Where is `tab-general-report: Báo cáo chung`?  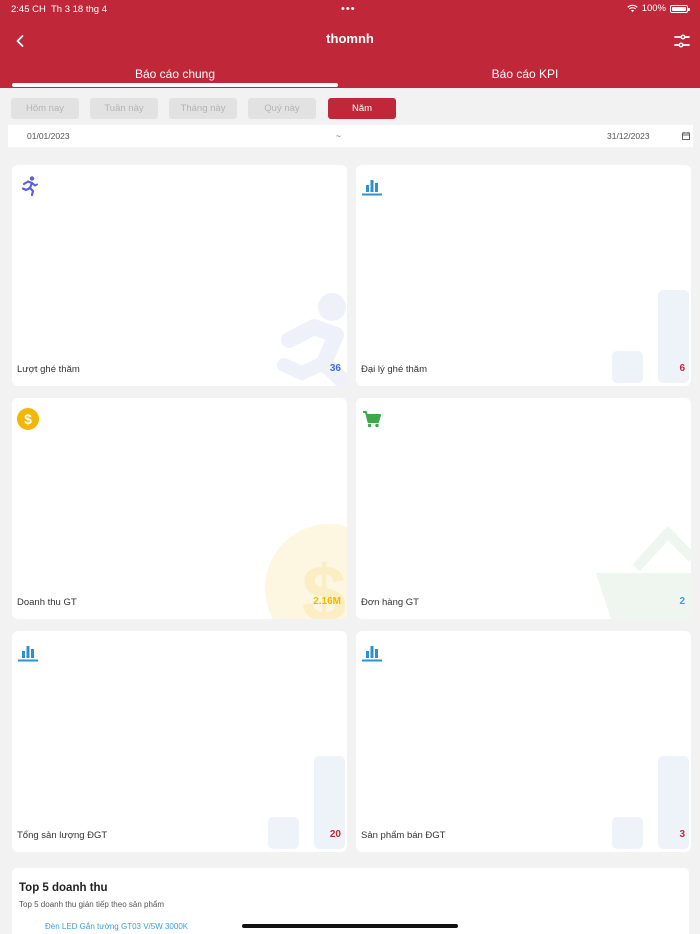 tab-general-report: Báo cáo chung is located at coordinates (175, 74).